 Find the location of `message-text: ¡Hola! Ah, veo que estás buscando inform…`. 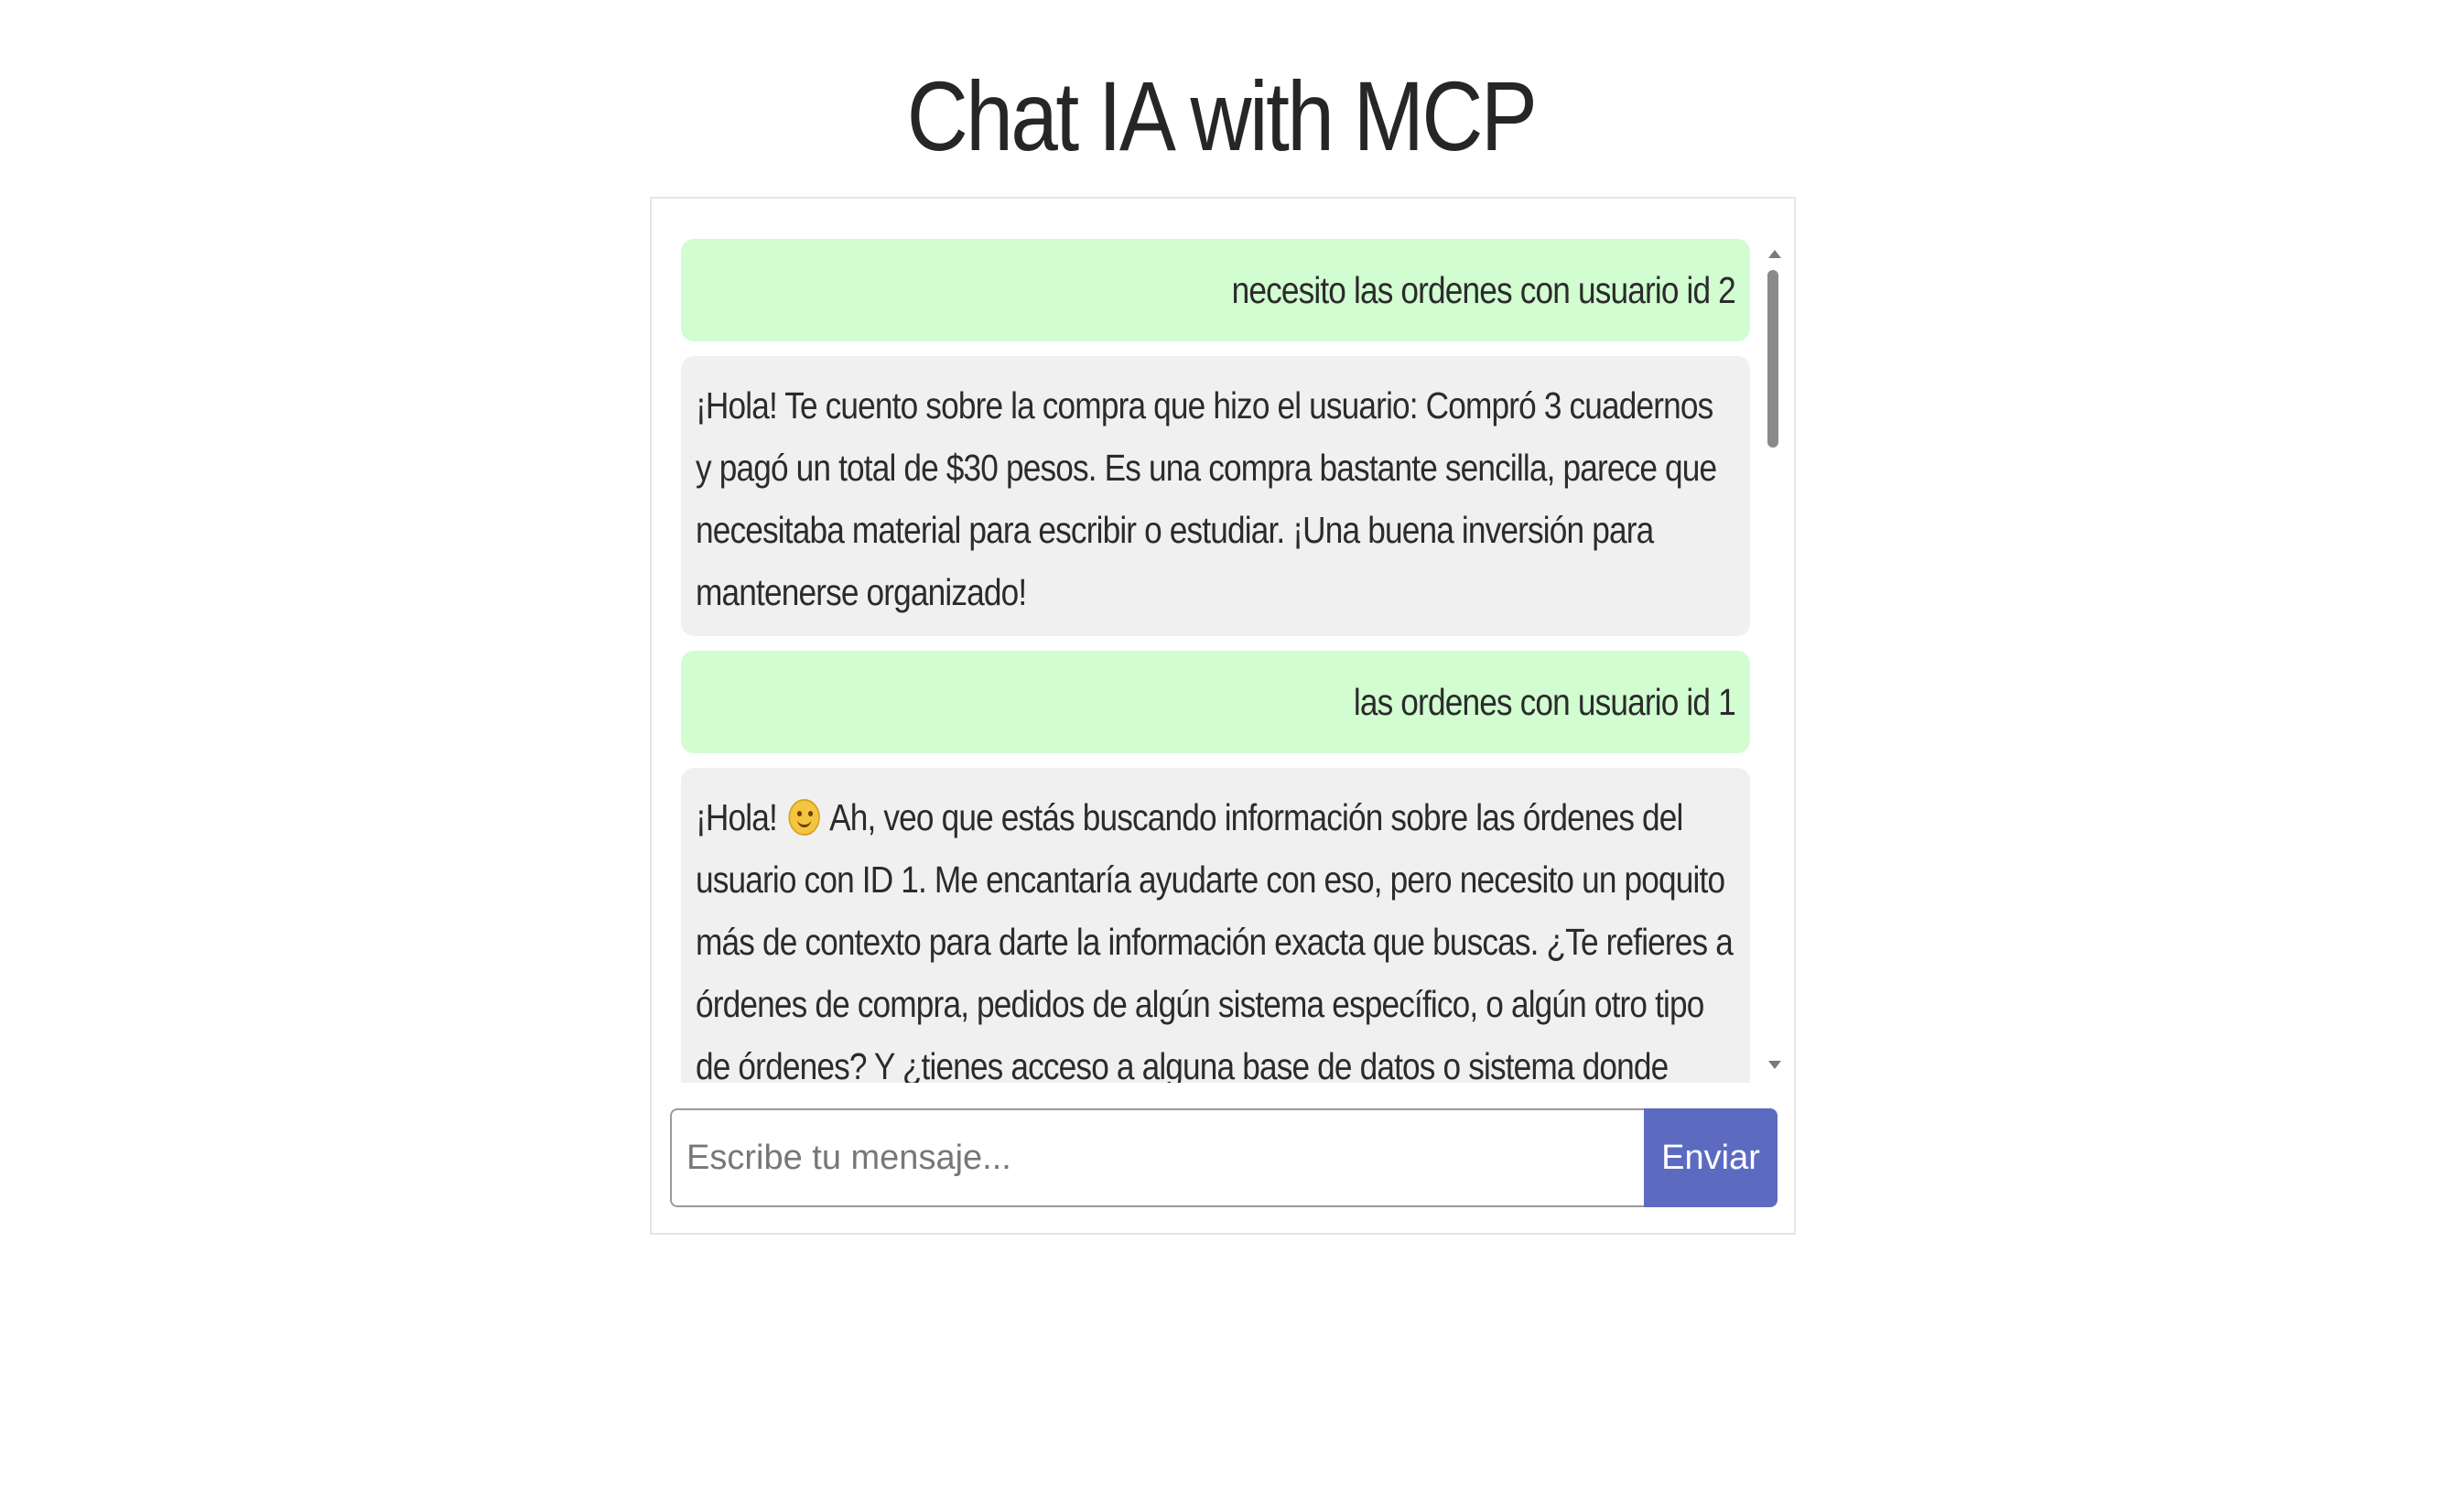

message-text: ¡Hola! Ah, veo que estás buscando inform… is located at coordinates (1215, 934).